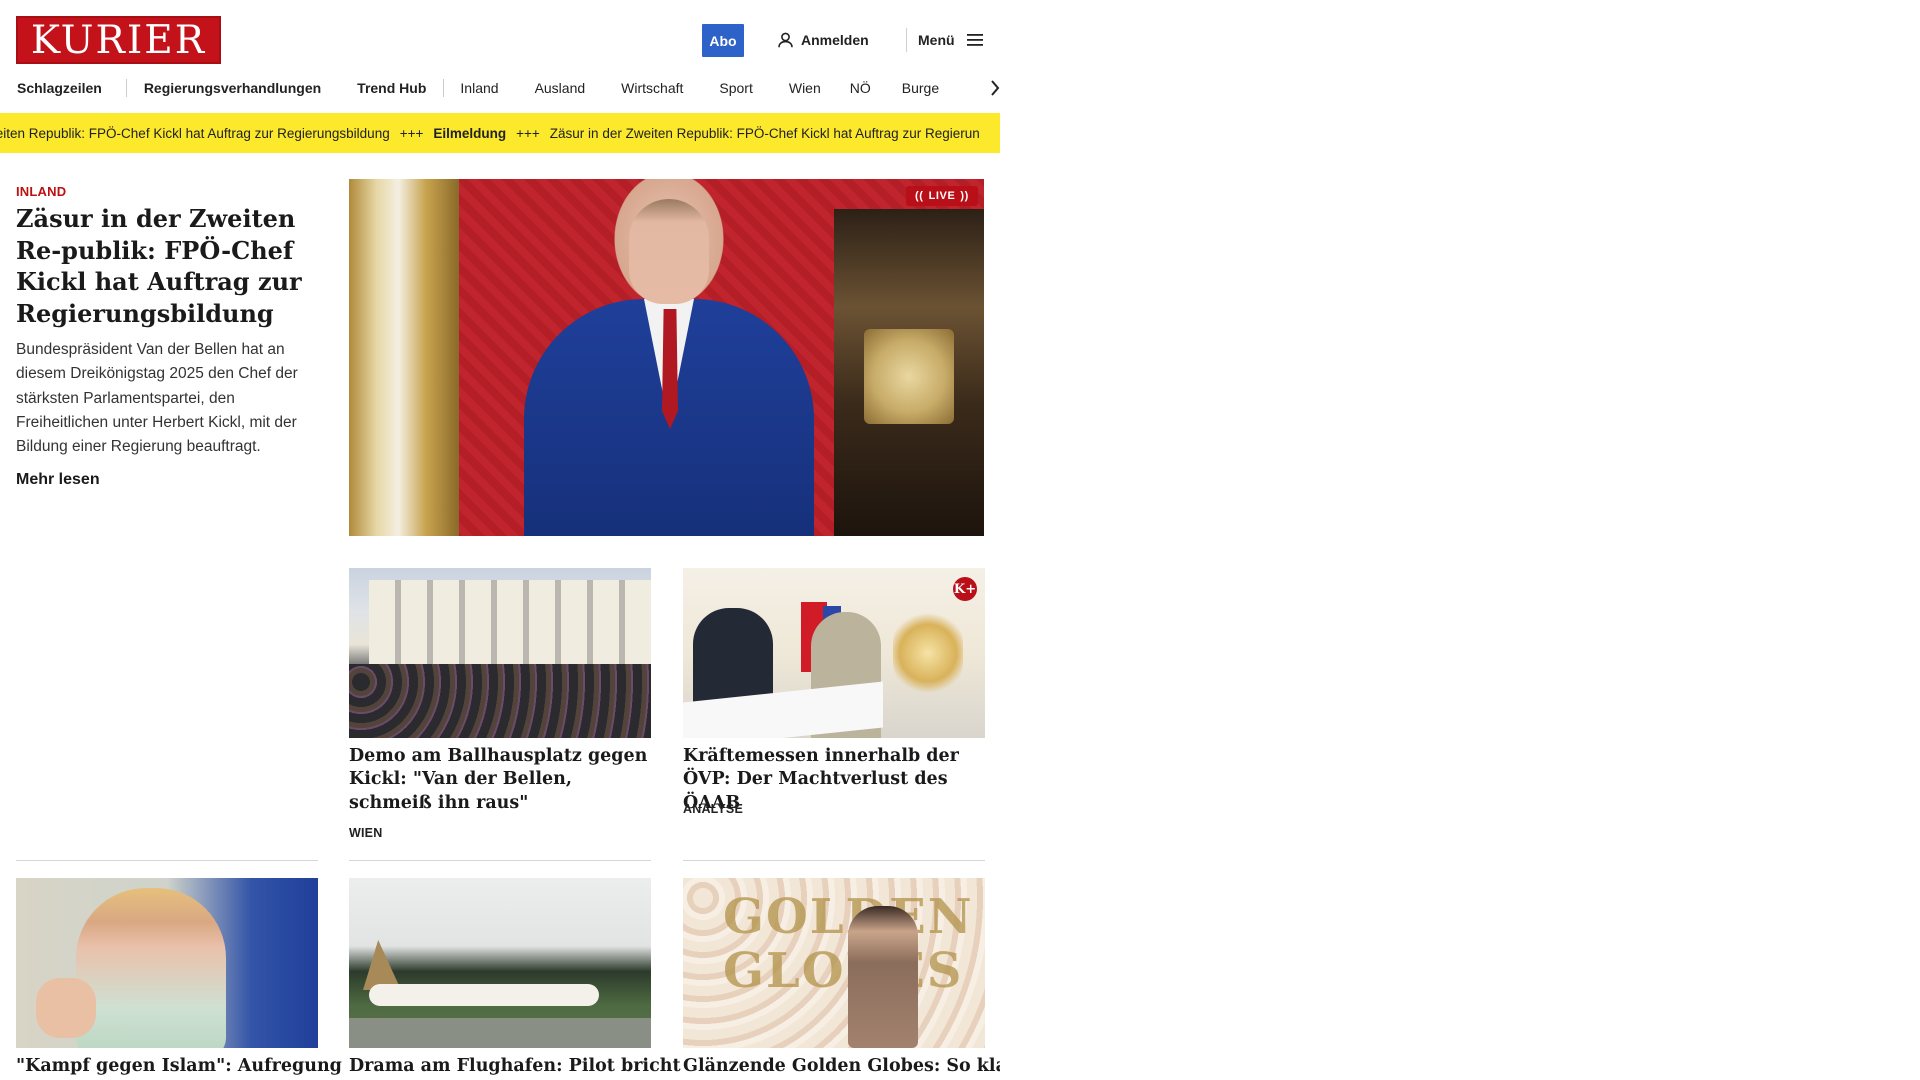 This screenshot has height=1080, width=1920. I want to click on article-image-golden-globes: GOLDEN GLOBES, so click(834, 963).